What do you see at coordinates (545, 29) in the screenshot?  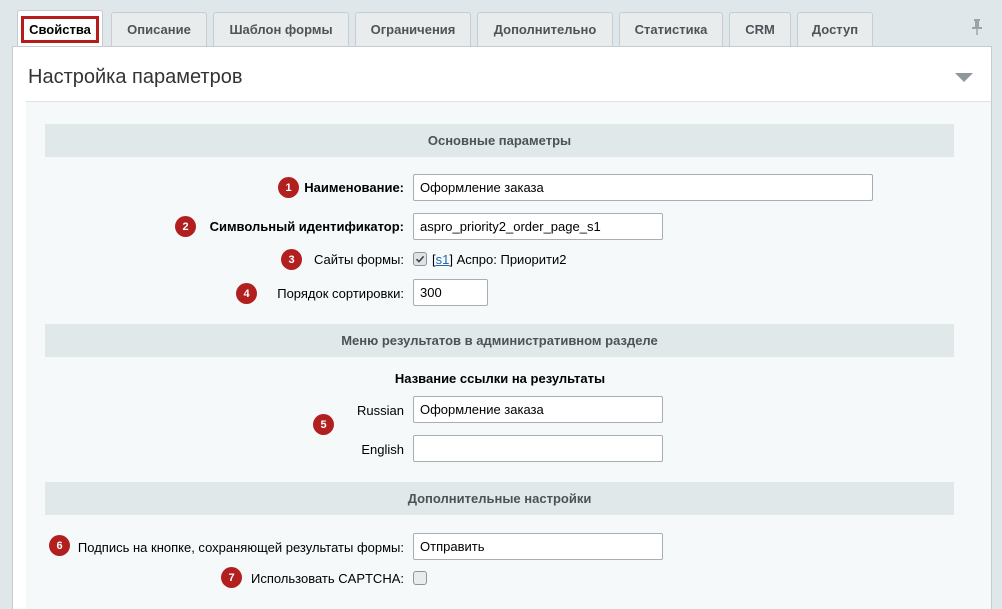 I see `tab-additional: Дополнительно` at bounding box center [545, 29].